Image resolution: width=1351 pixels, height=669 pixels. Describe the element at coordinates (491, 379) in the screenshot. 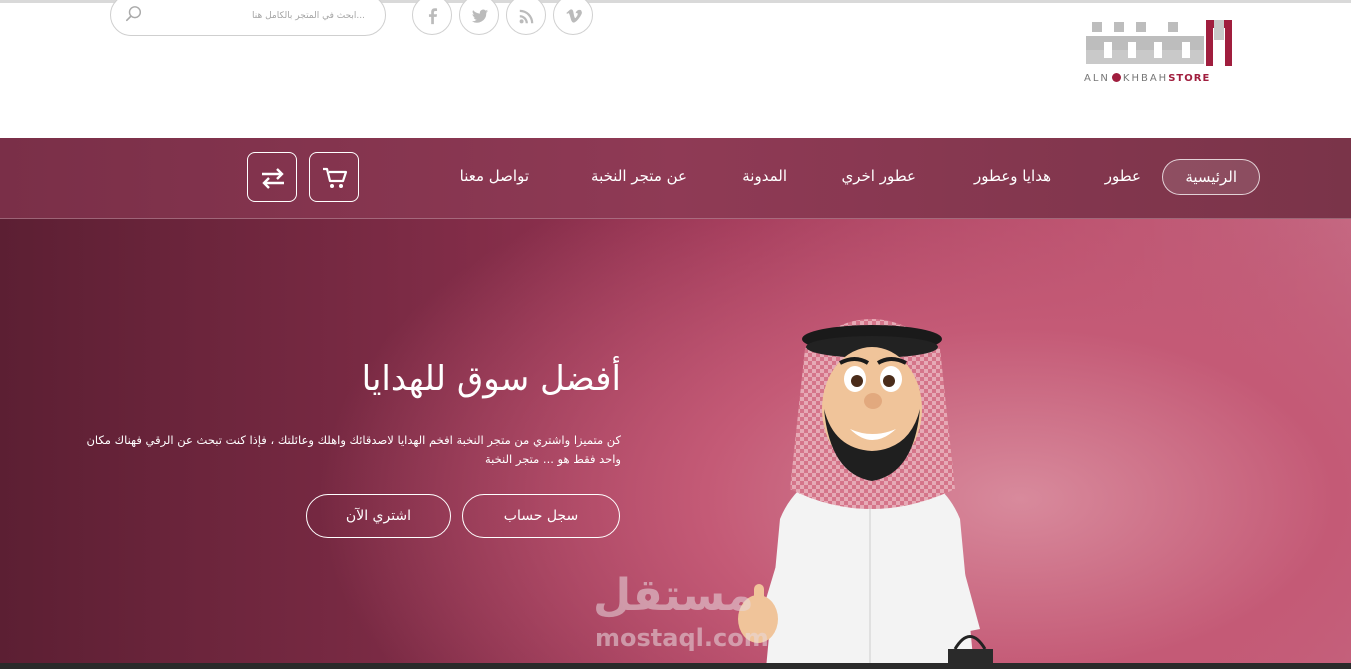

I see `hero-title: أفضل سوق للهدايا` at that location.